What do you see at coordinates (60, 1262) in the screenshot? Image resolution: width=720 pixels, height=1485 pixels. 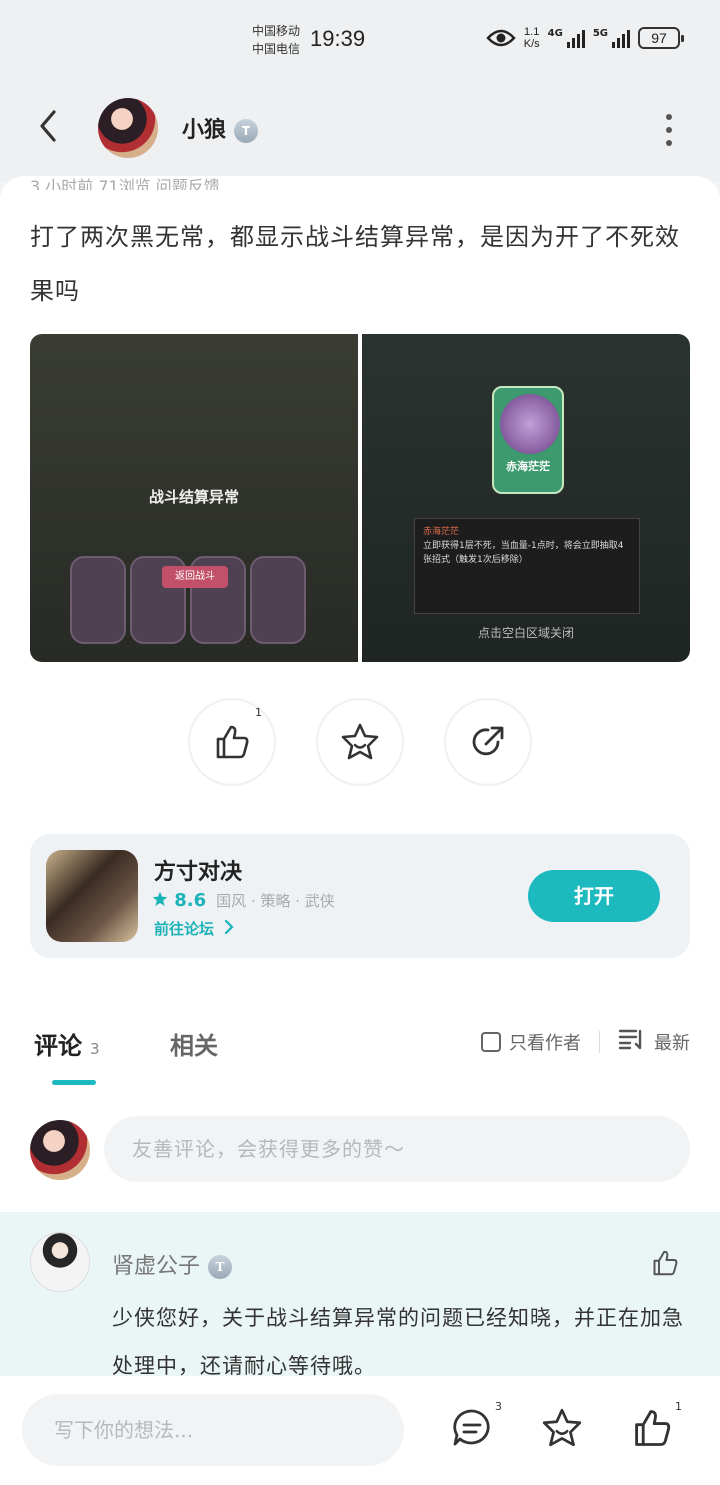 I see `commenter-avatar` at bounding box center [60, 1262].